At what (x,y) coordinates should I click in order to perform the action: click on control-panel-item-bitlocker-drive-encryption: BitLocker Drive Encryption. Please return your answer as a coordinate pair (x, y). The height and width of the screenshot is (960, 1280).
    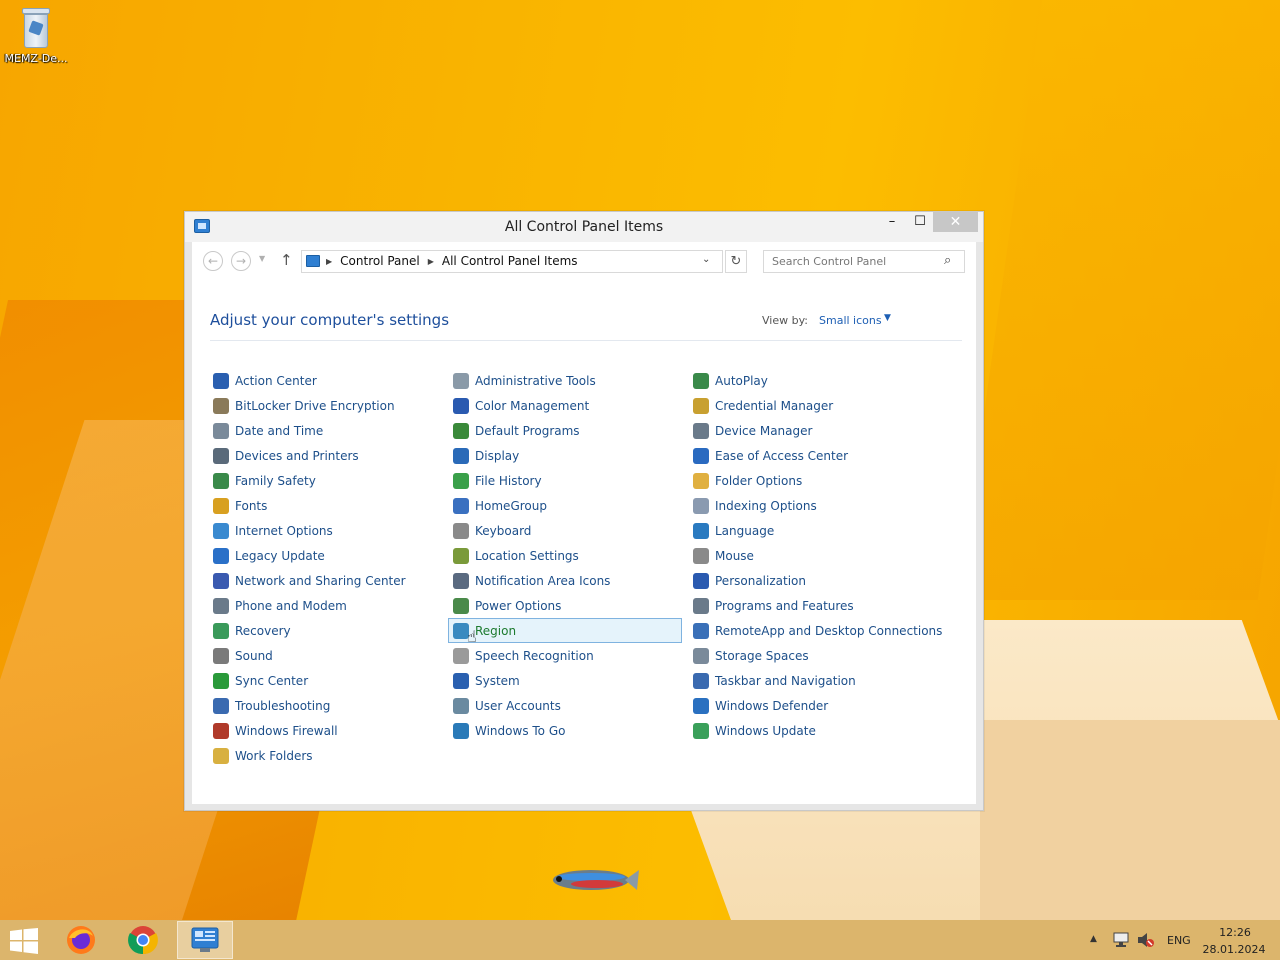
    Looking at the image, I should click on (325, 405).